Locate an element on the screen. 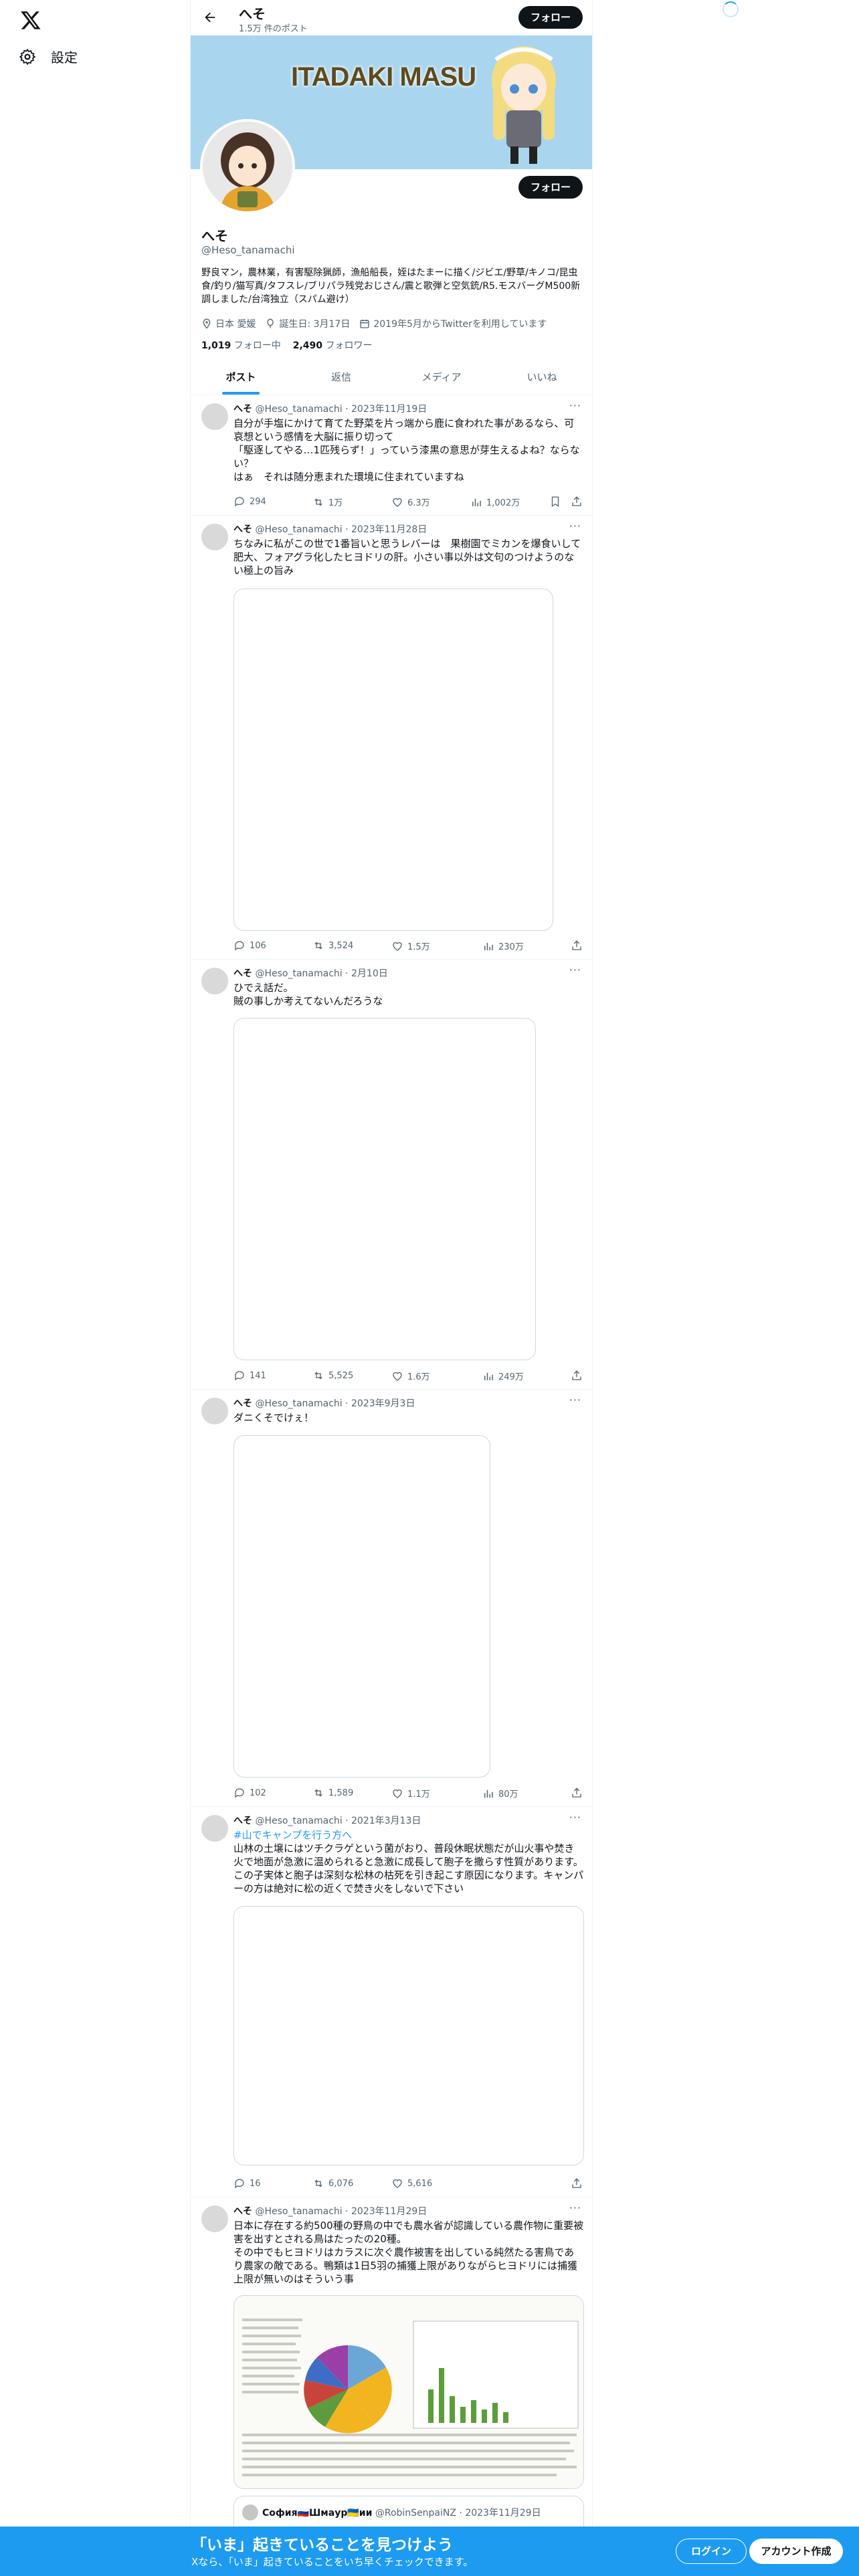 Image resolution: width=859 pixels, height=2576 pixels. followers-label: フォロワー is located at coordinates (349, 345).